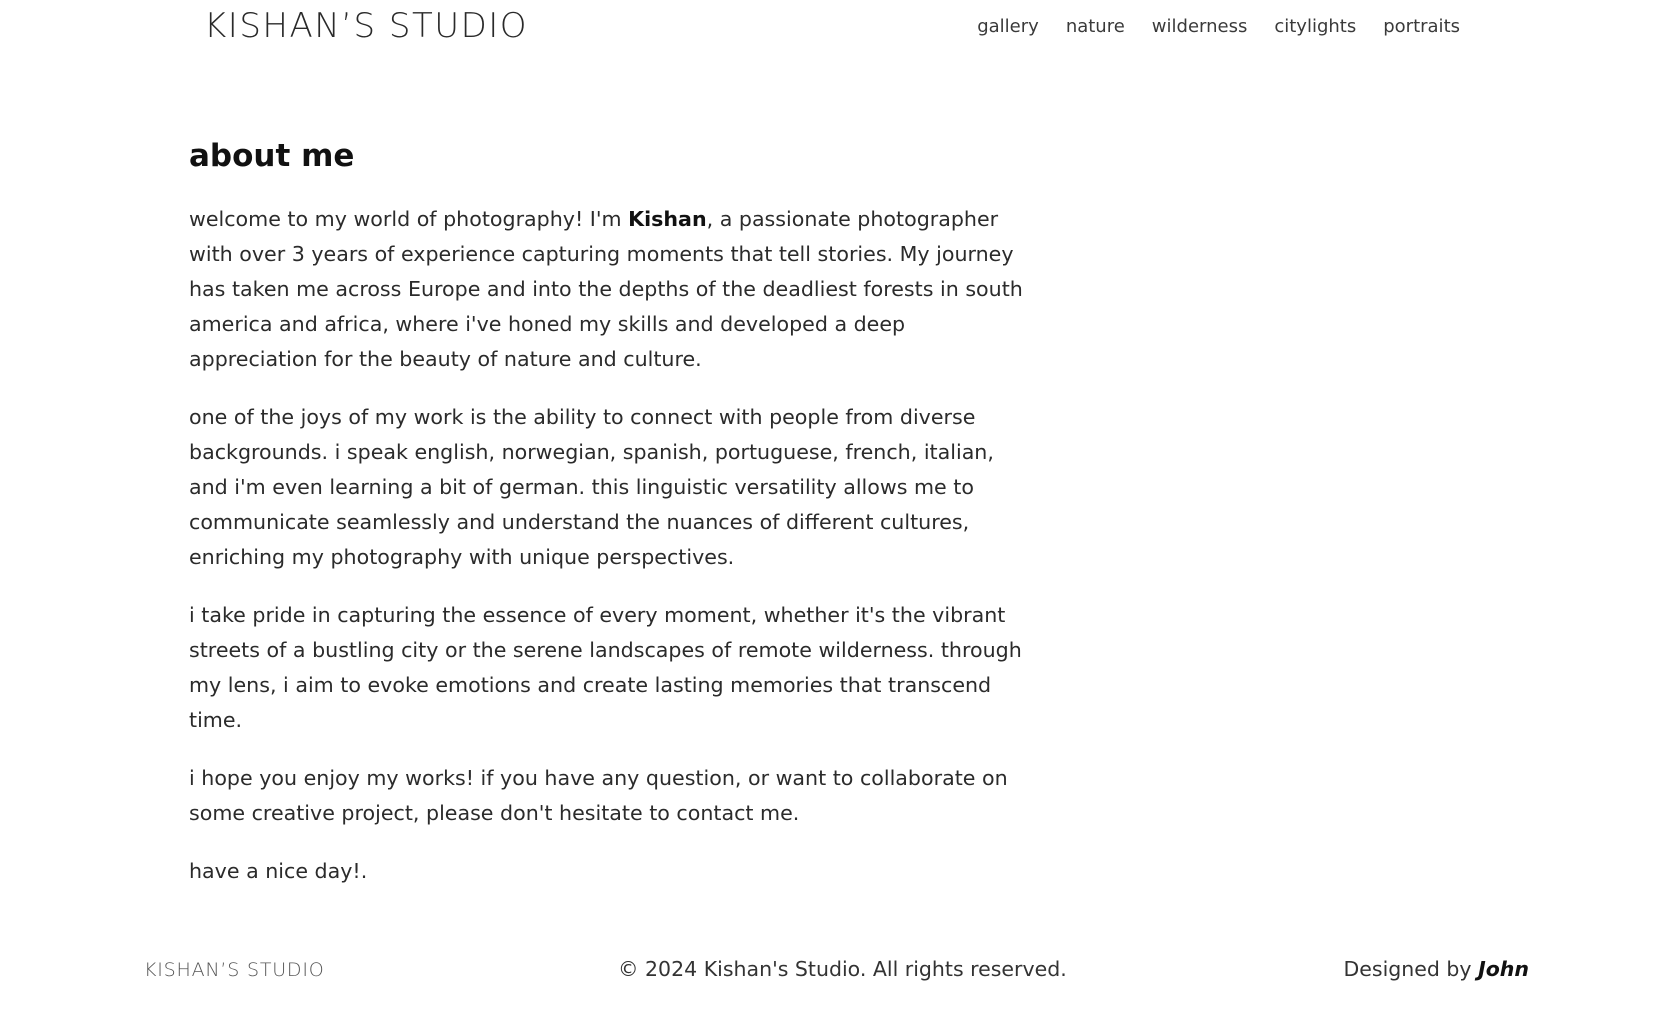 The image size is (1656, 1035). I want to click on designer-credit: Designed by John, so click(1437, 969).